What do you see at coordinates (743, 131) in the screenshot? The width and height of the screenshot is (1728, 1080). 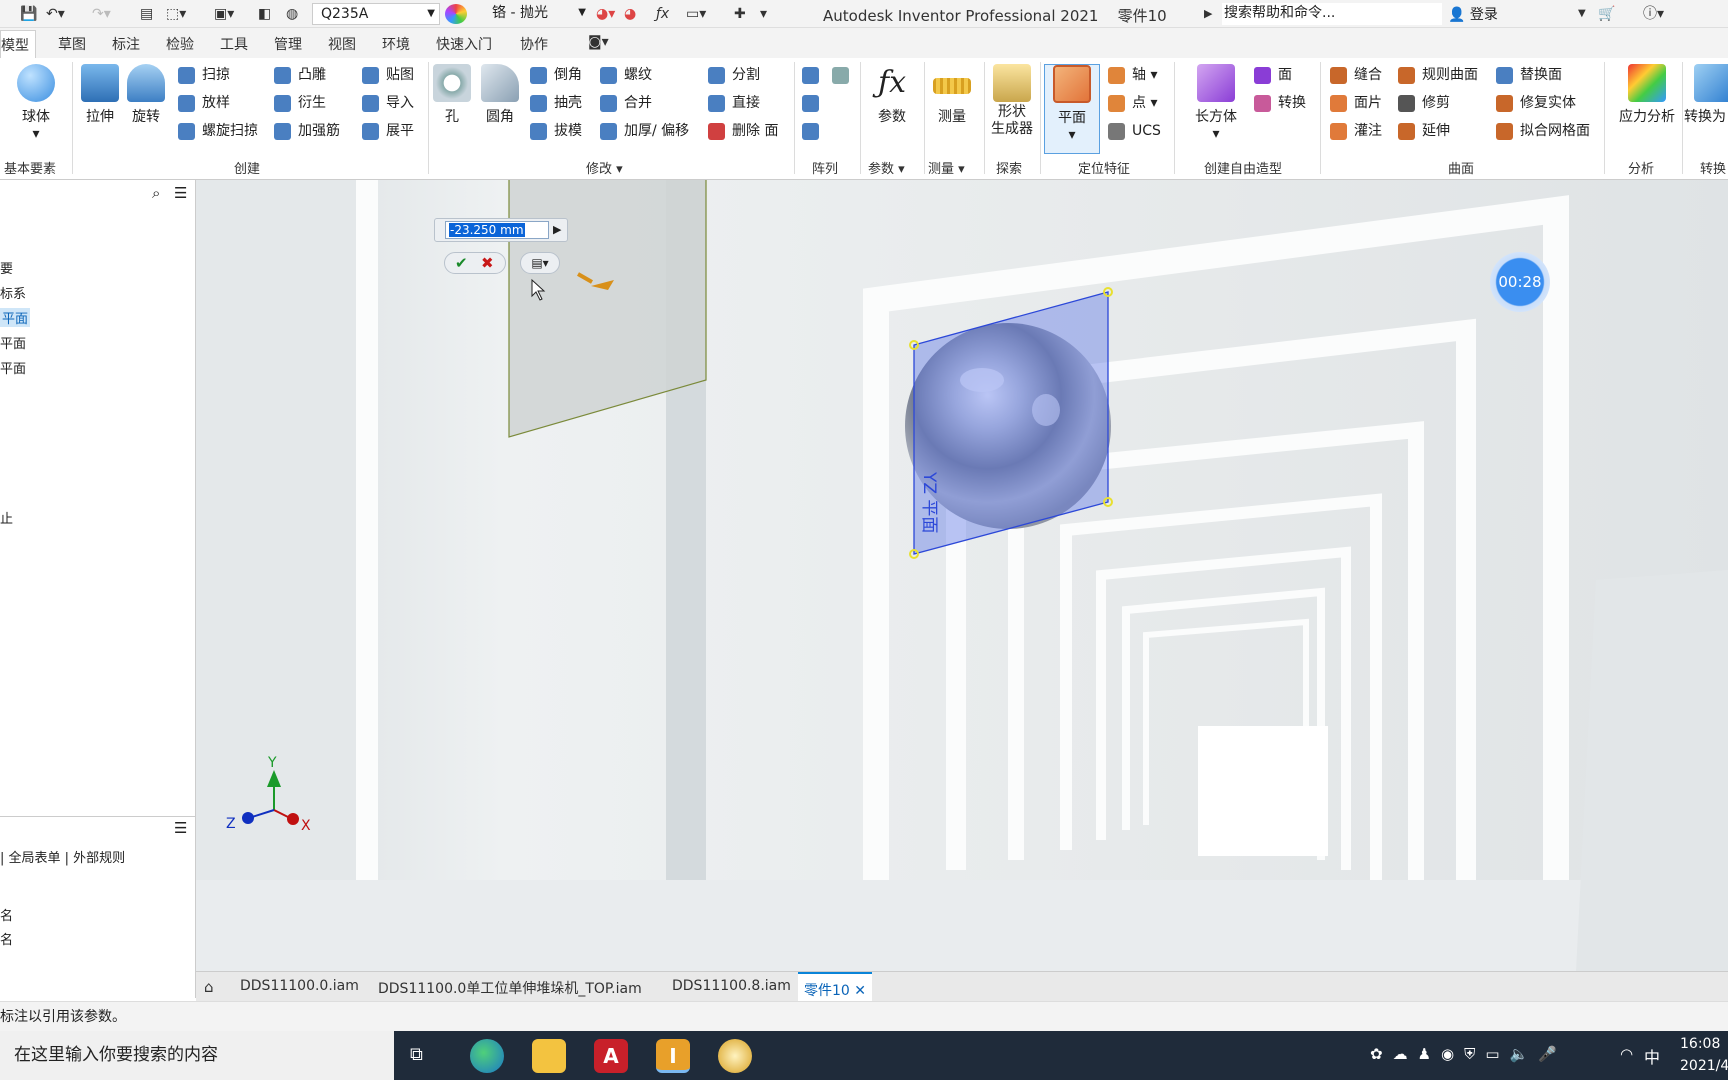 I see `delete-face-button: 删除 面` at bounding box center [743, 131].